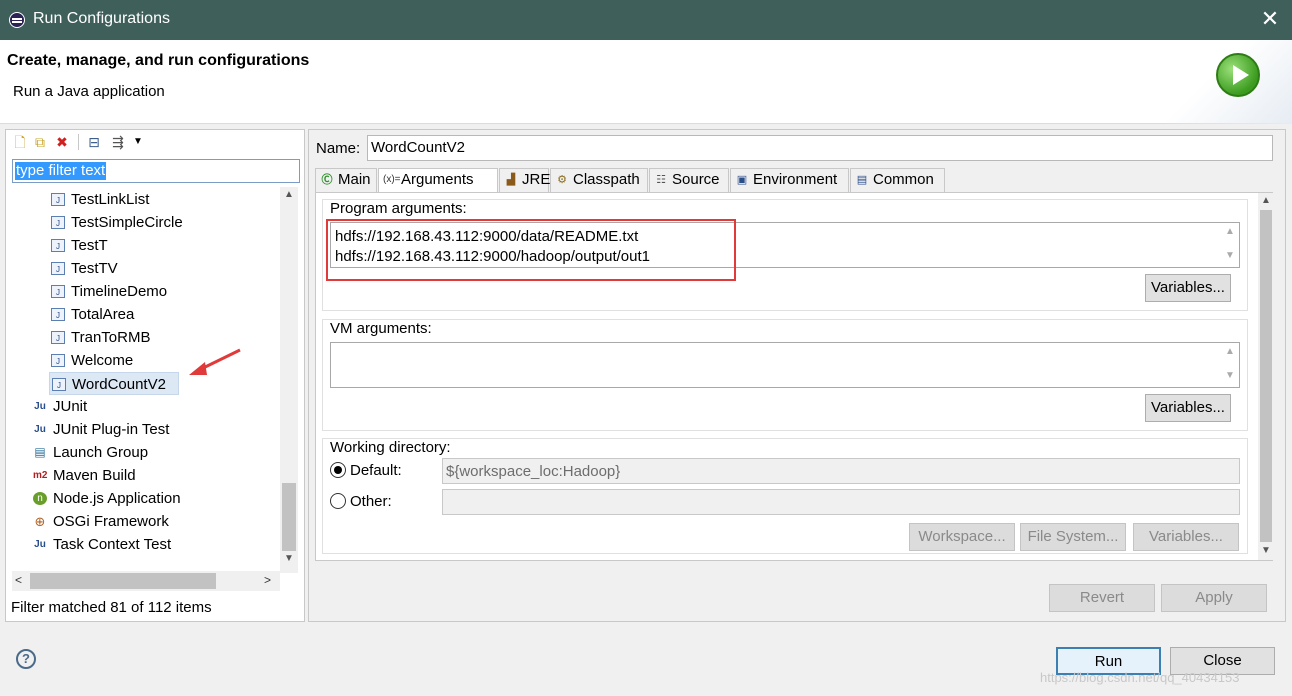  Describe the element at coordinates (524, 180) in the screenshot. I see `tab-jre: ▟ JRE` at that location.